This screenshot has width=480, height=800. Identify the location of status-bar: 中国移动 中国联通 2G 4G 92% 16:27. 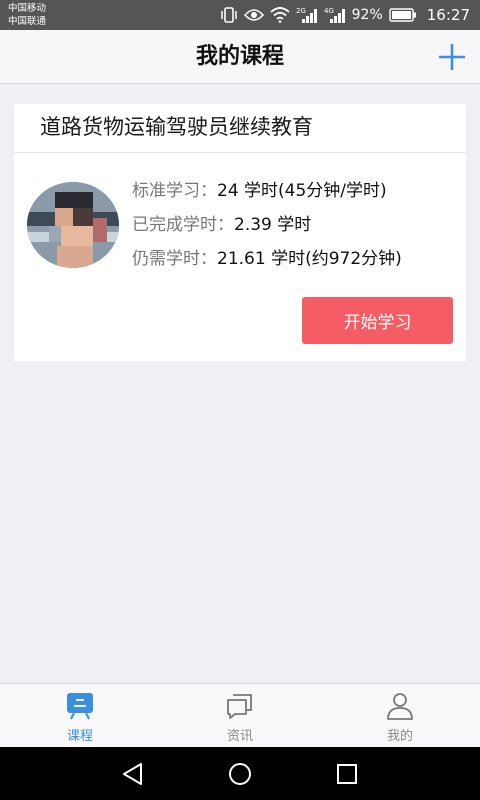
(240, 15).